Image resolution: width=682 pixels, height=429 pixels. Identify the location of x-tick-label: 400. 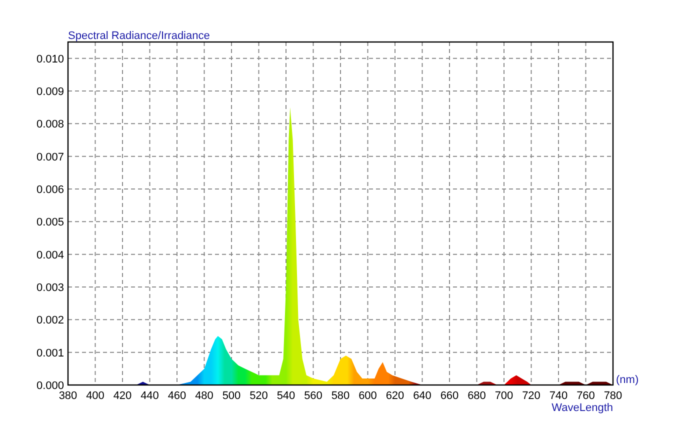
(95, 396).